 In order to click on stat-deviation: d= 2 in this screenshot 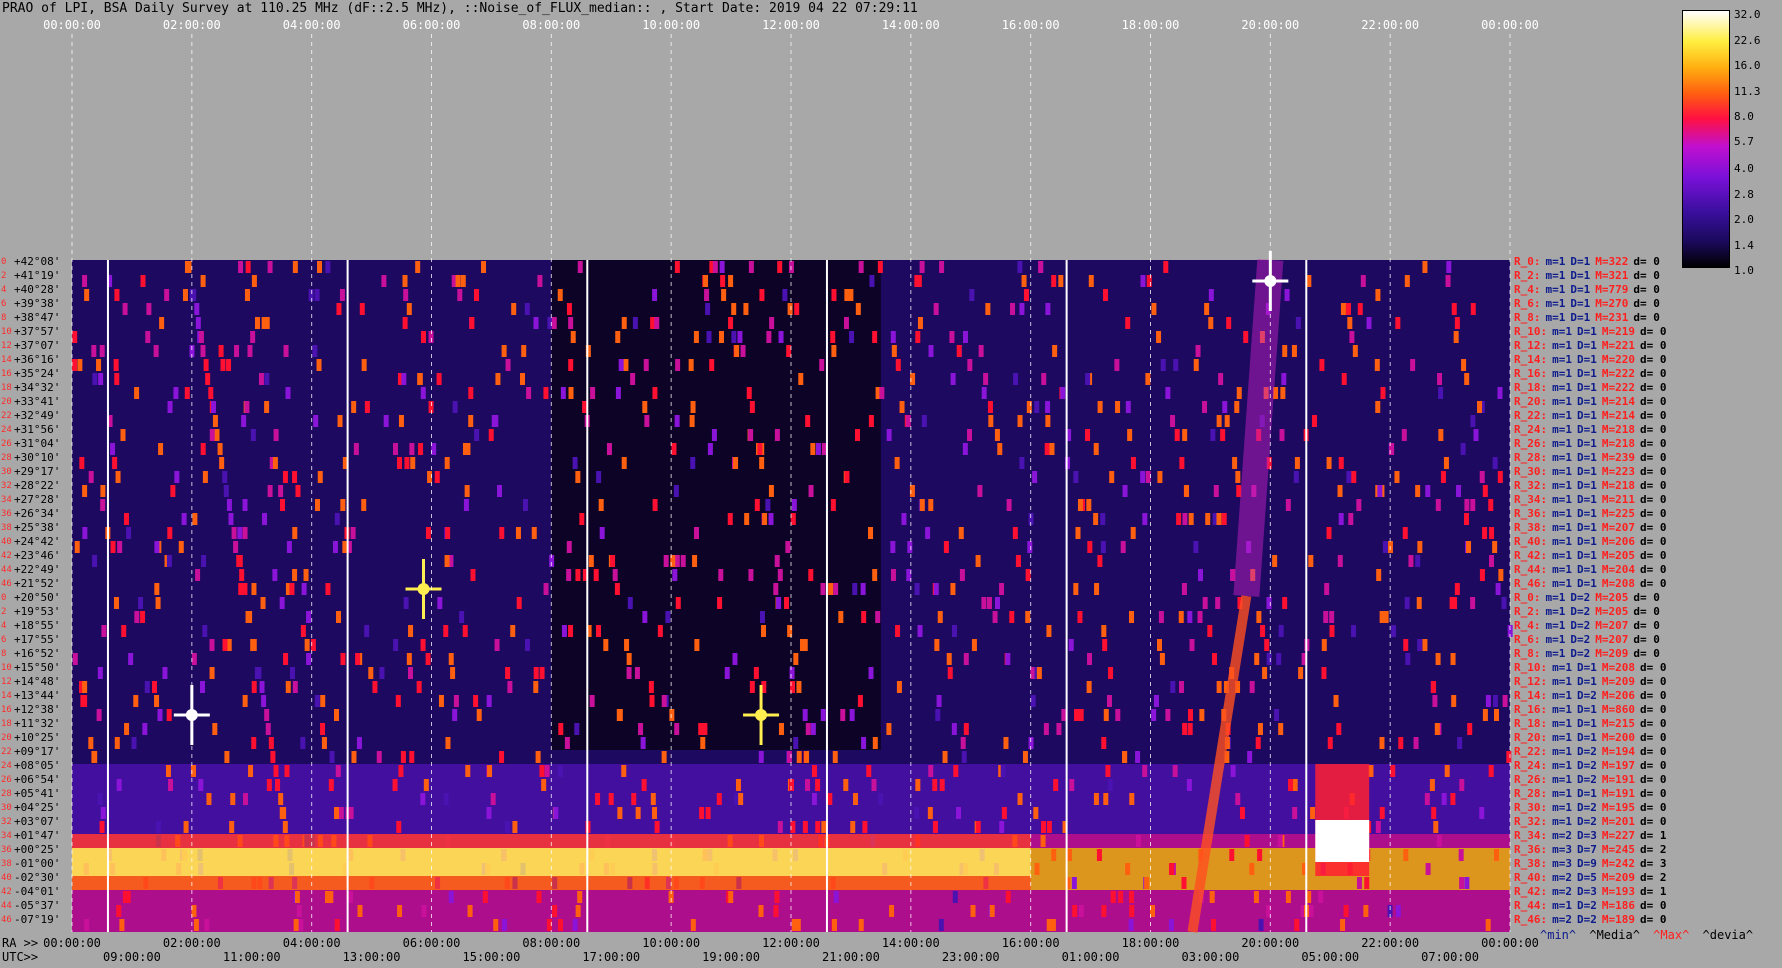, I will do `click(1653, 849)`.